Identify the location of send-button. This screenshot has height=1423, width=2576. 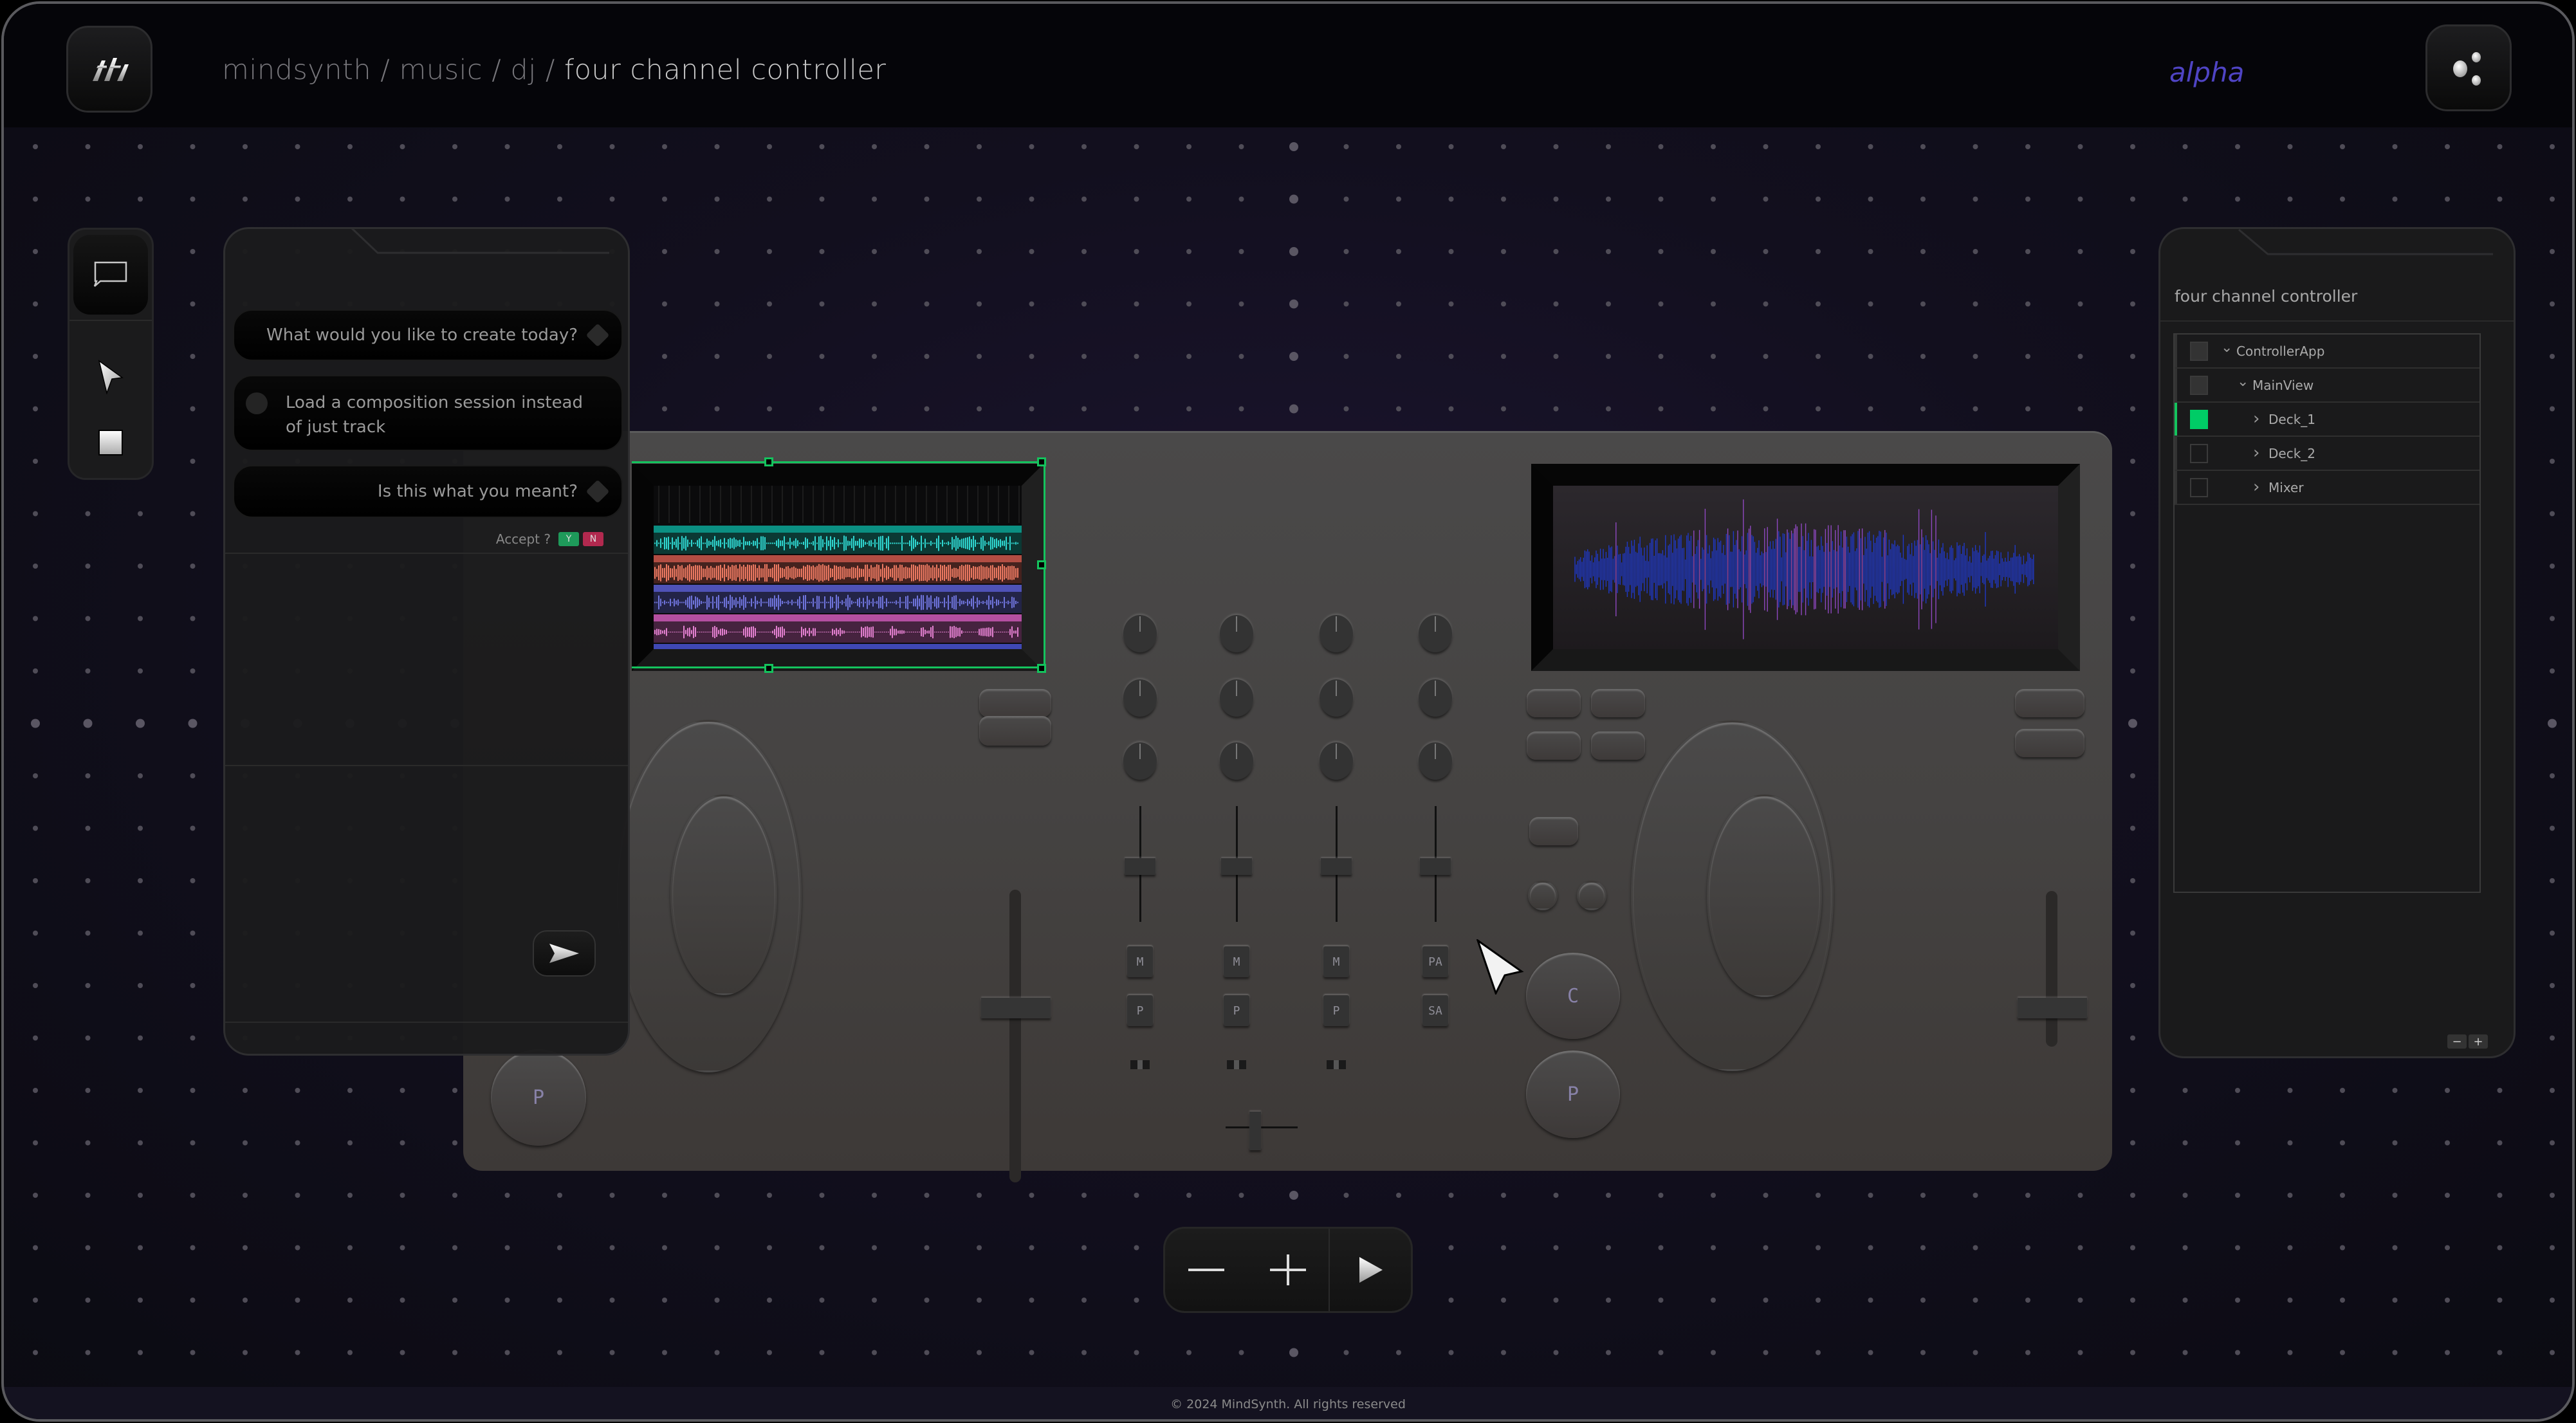
(564, 953).